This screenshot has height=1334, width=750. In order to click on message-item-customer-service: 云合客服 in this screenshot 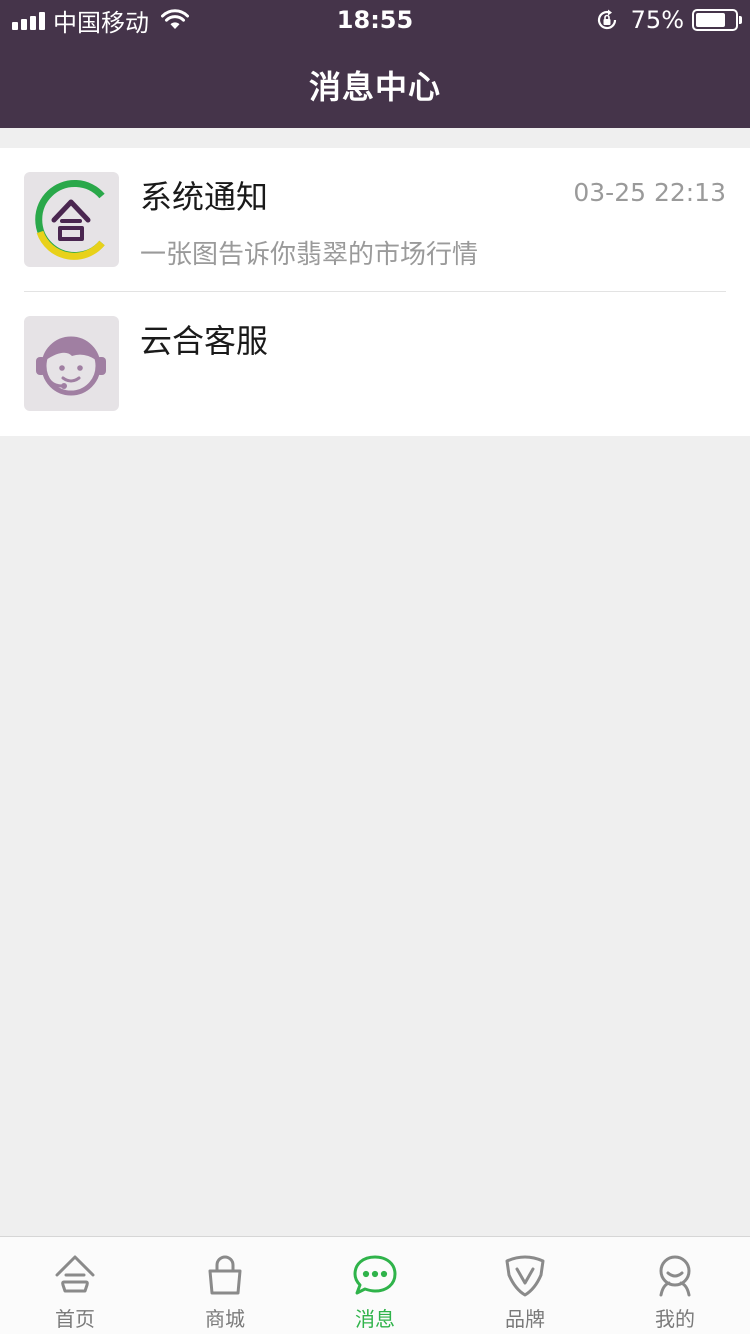, I will do `click(375, 364)`.